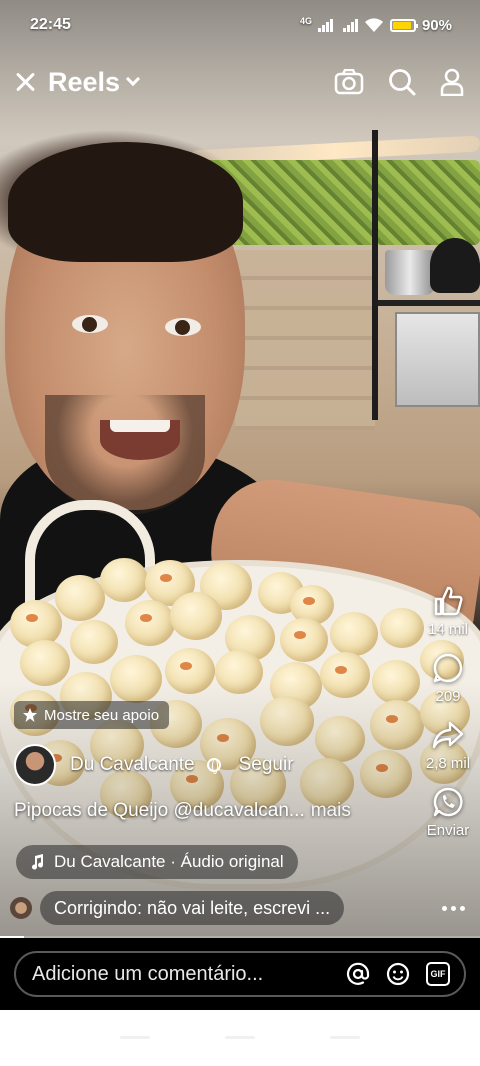 The height and width of the screenshot is (1066, 480). Describe the element at coordinates (35, 765) in the screenshot. I see `avatar` at that location.